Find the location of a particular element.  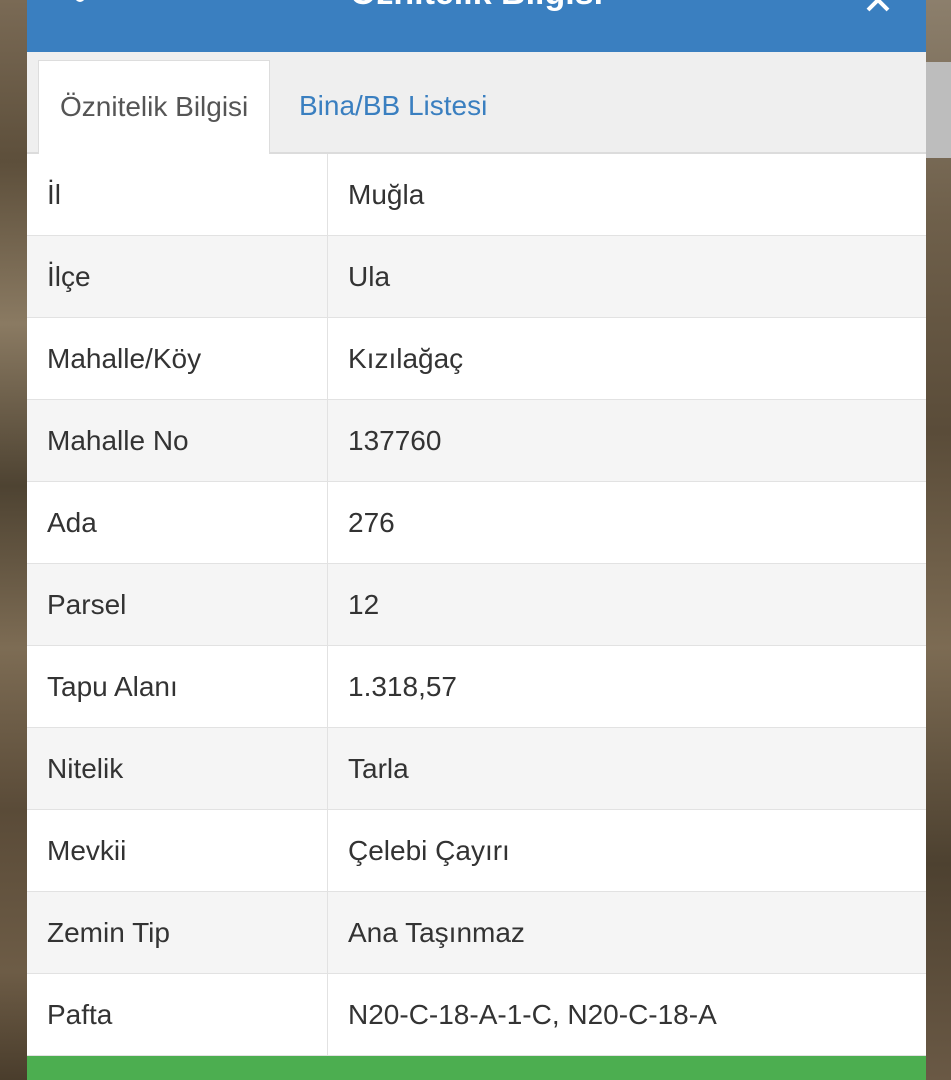

table-row: Pafta N20-C-18-A-1-C, N20-C-18-A is located at coordinates (476, 1014).